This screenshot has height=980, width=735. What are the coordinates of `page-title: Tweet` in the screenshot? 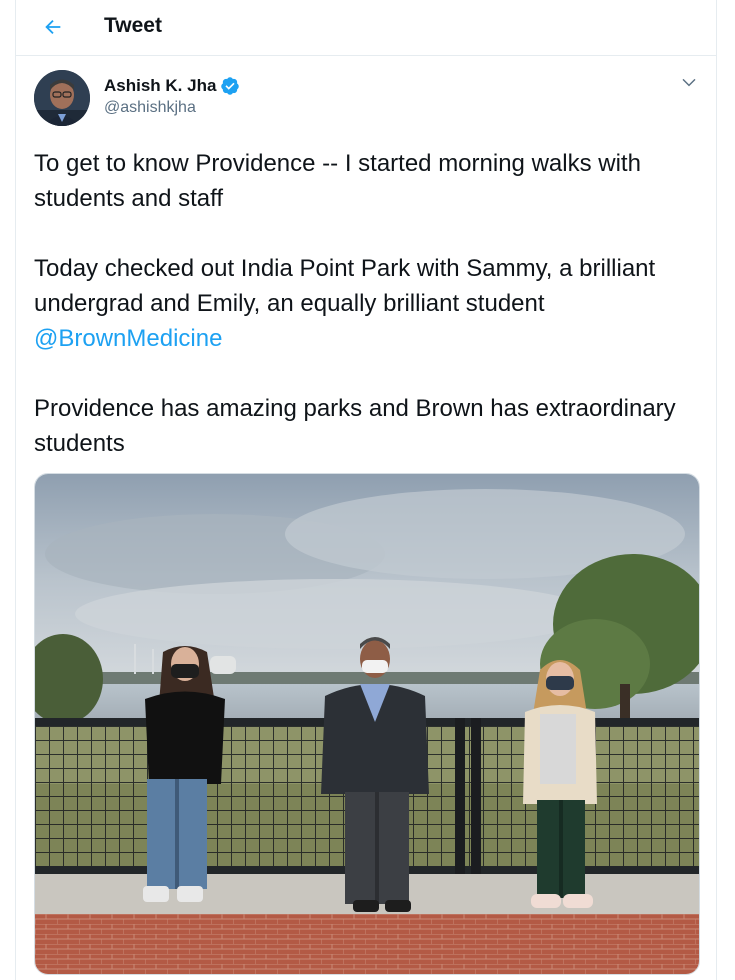 It's located at (133, 25).